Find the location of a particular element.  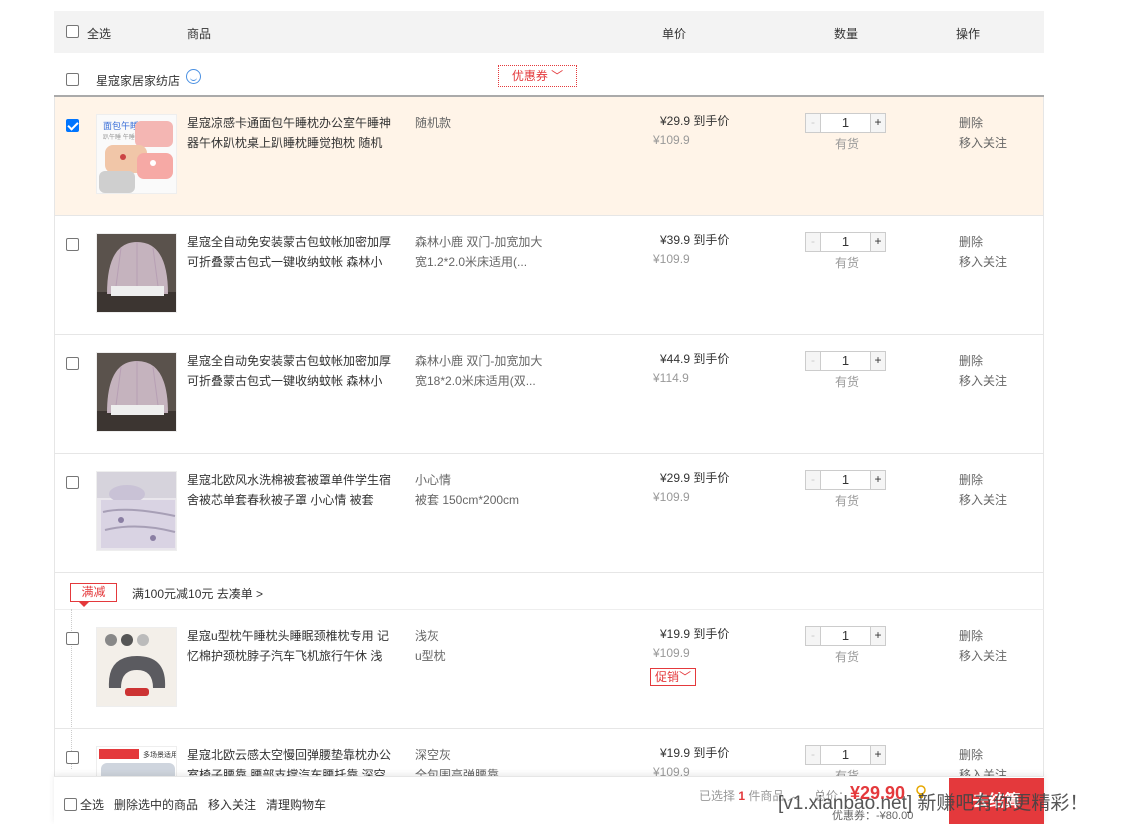

product-title: 星寇u型枕午睡枕头睡眠颈椎枕专用 记忆棉护颈枕脖子汽车飞机旅行午休 浅 is located at coordinates (292, 646).